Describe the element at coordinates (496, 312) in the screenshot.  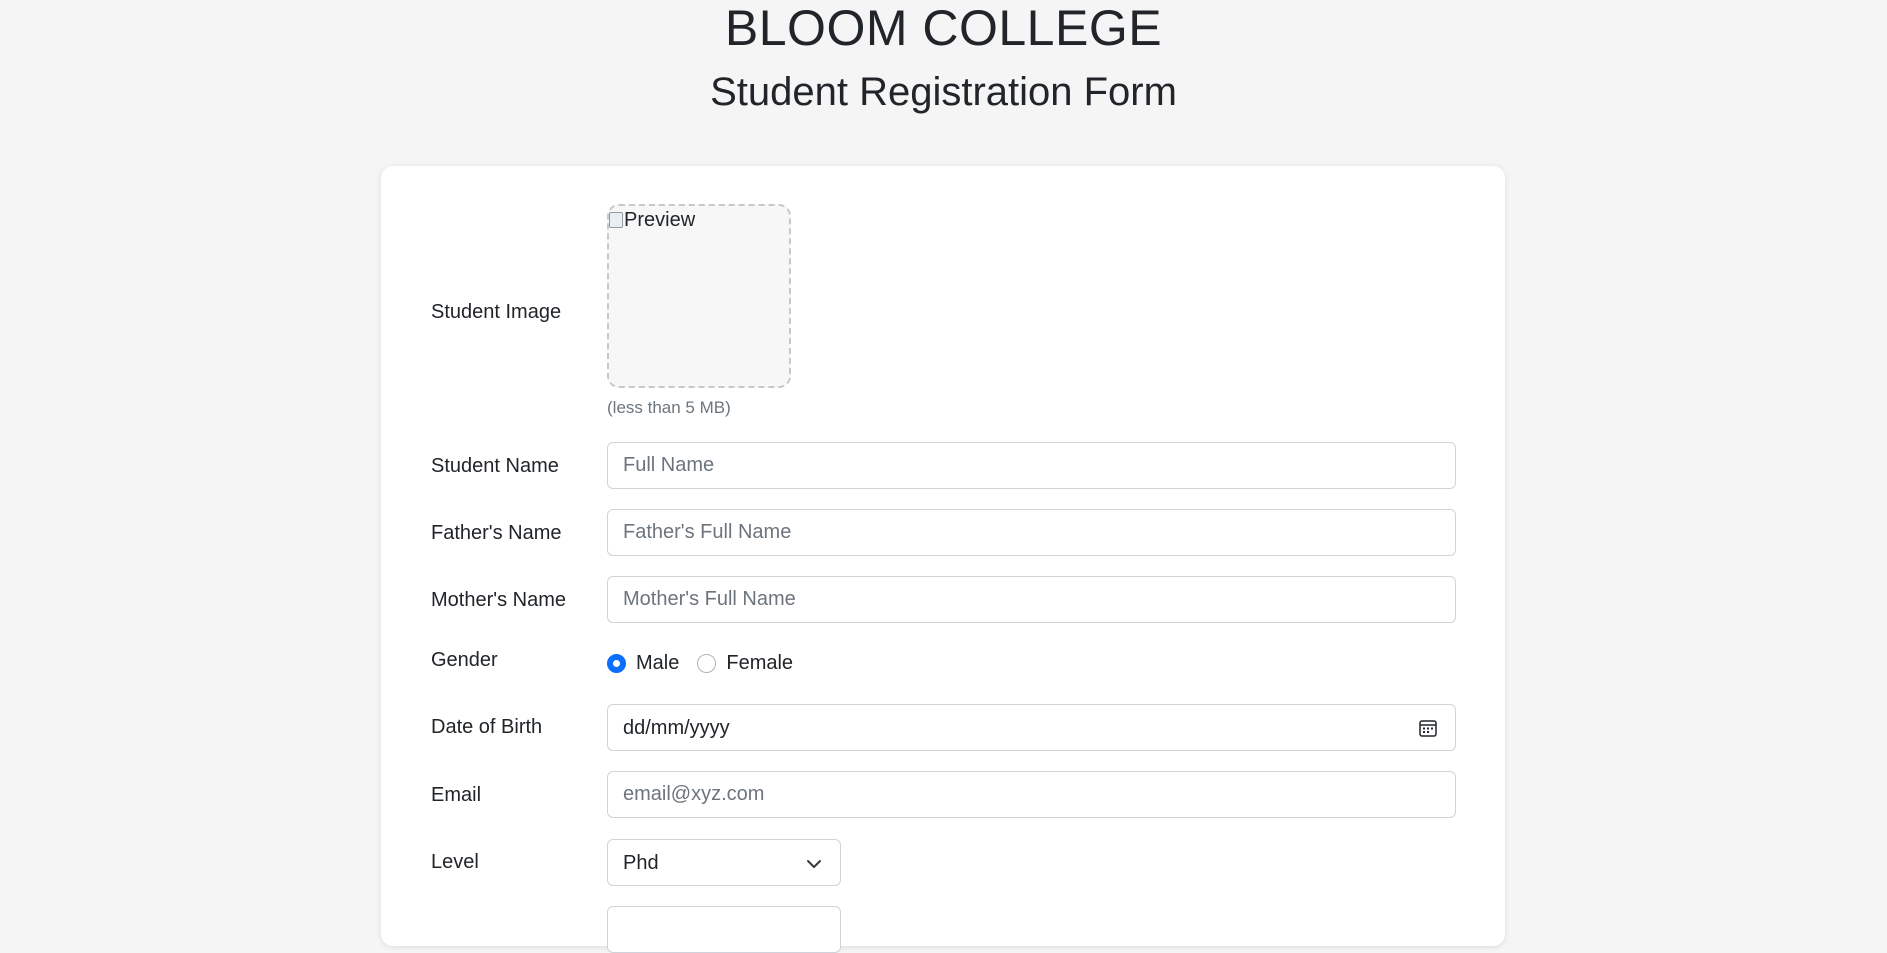
I see `student-image-label: Student Image` at that location.